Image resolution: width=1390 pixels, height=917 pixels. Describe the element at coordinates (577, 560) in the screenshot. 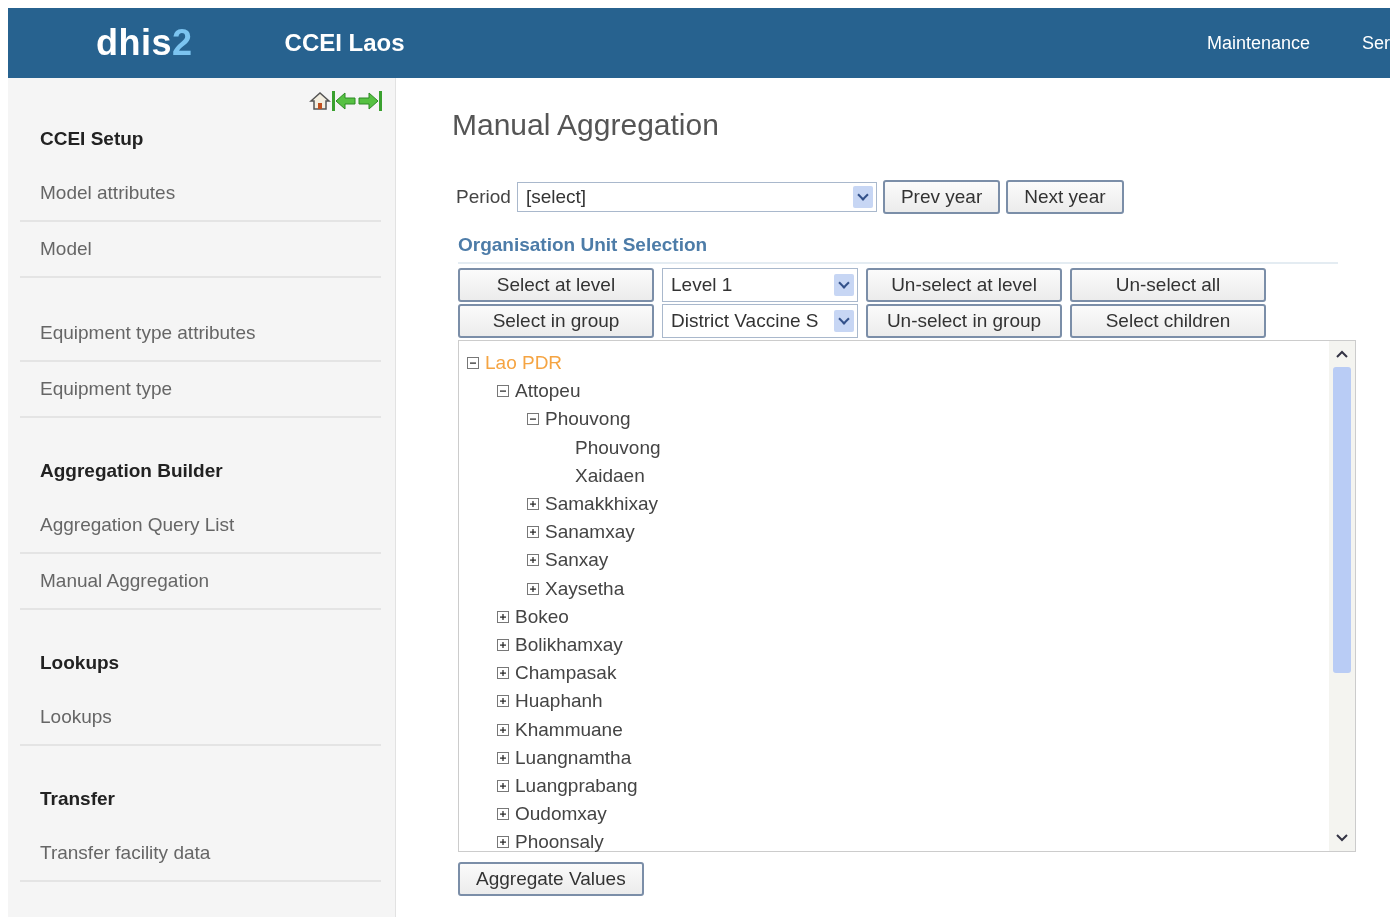

I see `tree-node: Sanxay` at that location.